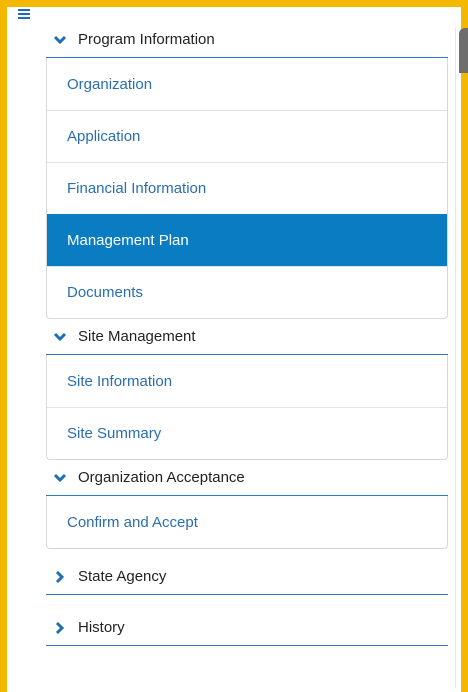  Describe the element at coordinates (247, 40) in the screenshot. I see `section-header-program-information: Program Information` at that location.